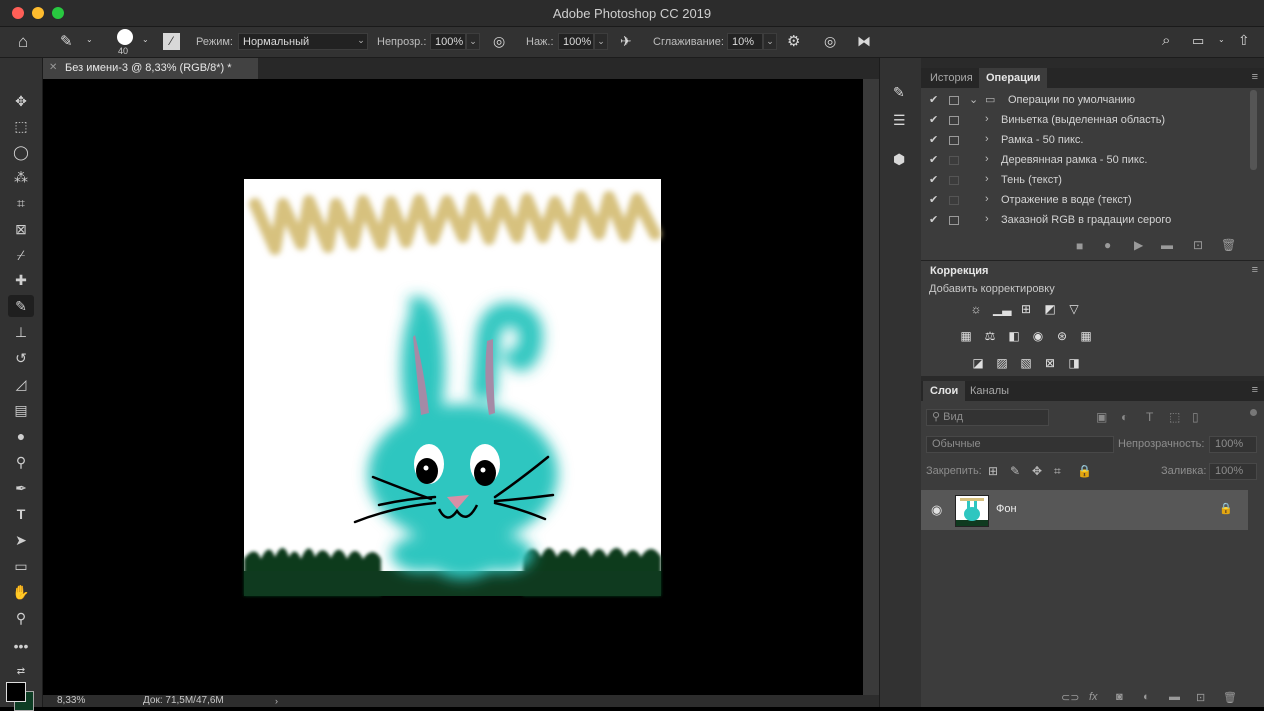 This screenshot has height=711, width=1264. I want to click on properties-icon: ☰, so click(899, 120).